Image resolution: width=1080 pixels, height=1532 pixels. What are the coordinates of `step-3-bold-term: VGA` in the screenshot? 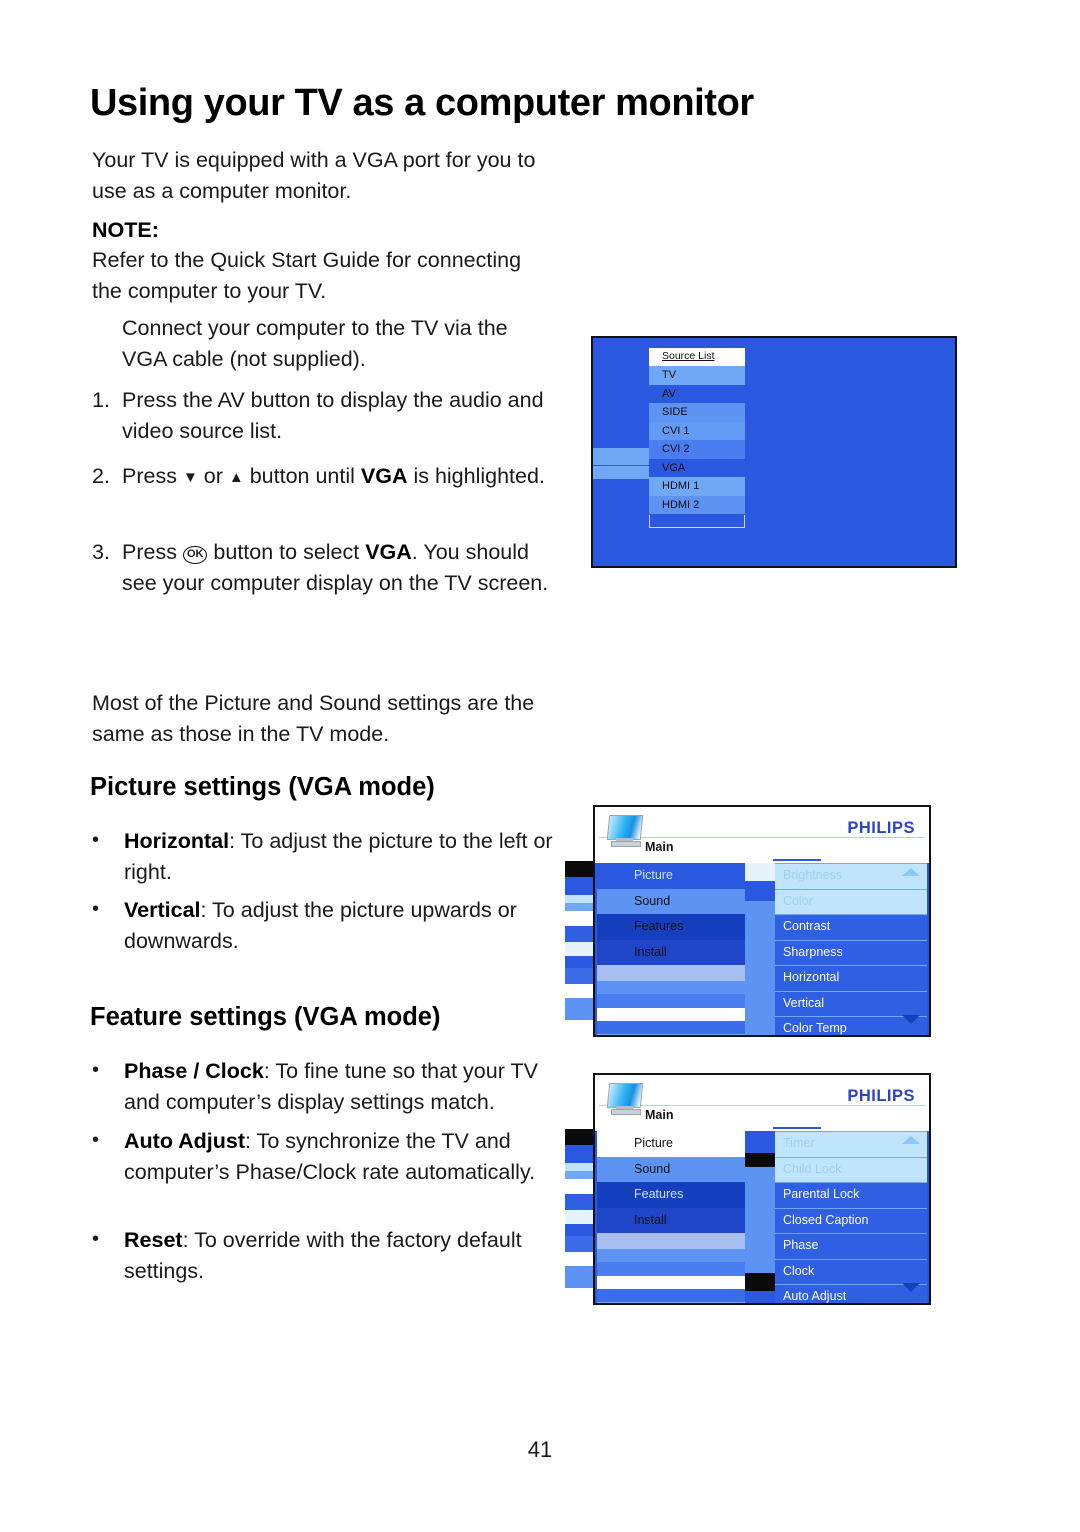 It's located at (388, 552).